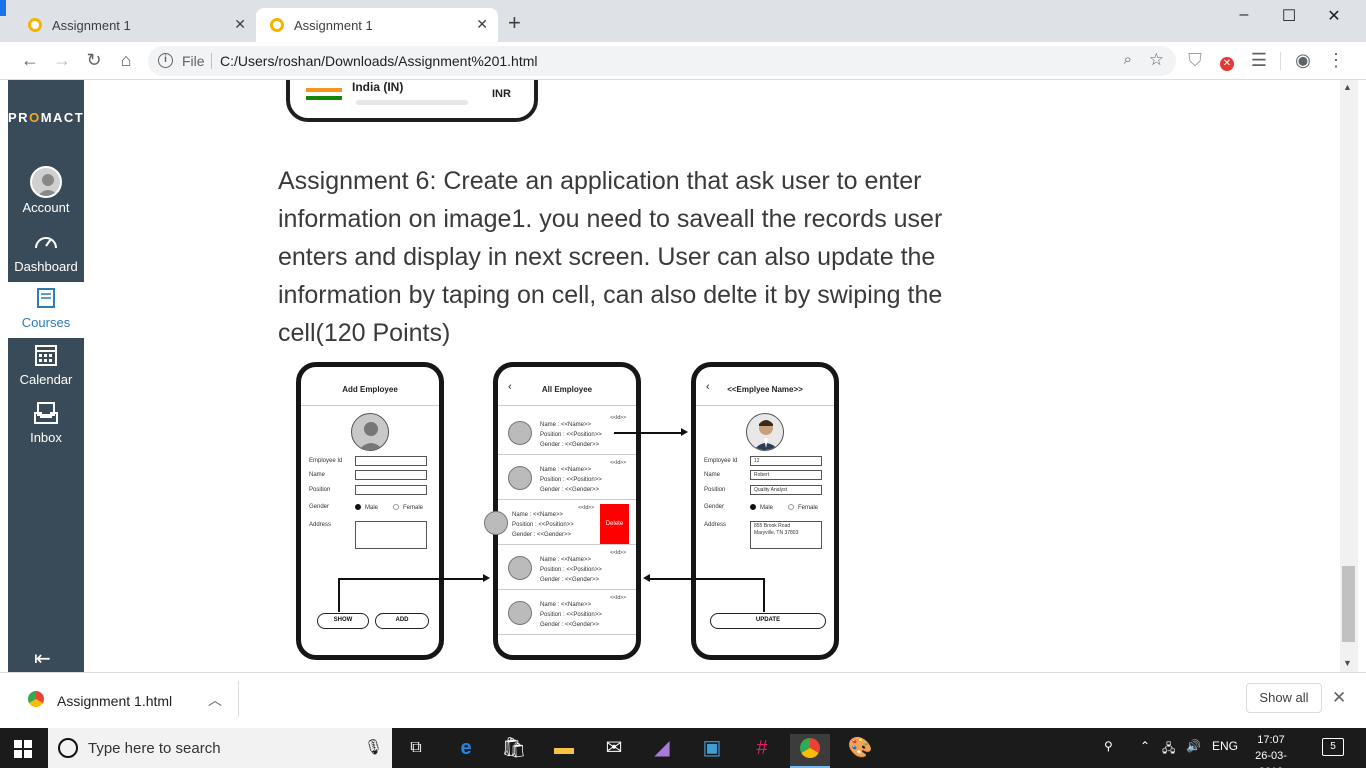 This screenshot has height=768, width=1366. Describe the element at coordinates (413, 508) in the screenshot. I see `female-label: Female` at that location.